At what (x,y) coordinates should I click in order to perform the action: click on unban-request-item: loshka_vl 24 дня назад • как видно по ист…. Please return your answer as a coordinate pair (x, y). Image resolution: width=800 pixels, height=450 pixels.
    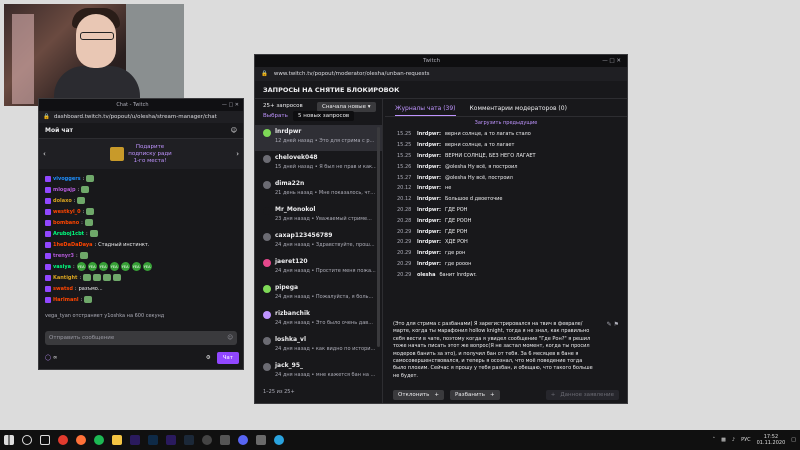
    Looking at the image, I should click on (318, 346).